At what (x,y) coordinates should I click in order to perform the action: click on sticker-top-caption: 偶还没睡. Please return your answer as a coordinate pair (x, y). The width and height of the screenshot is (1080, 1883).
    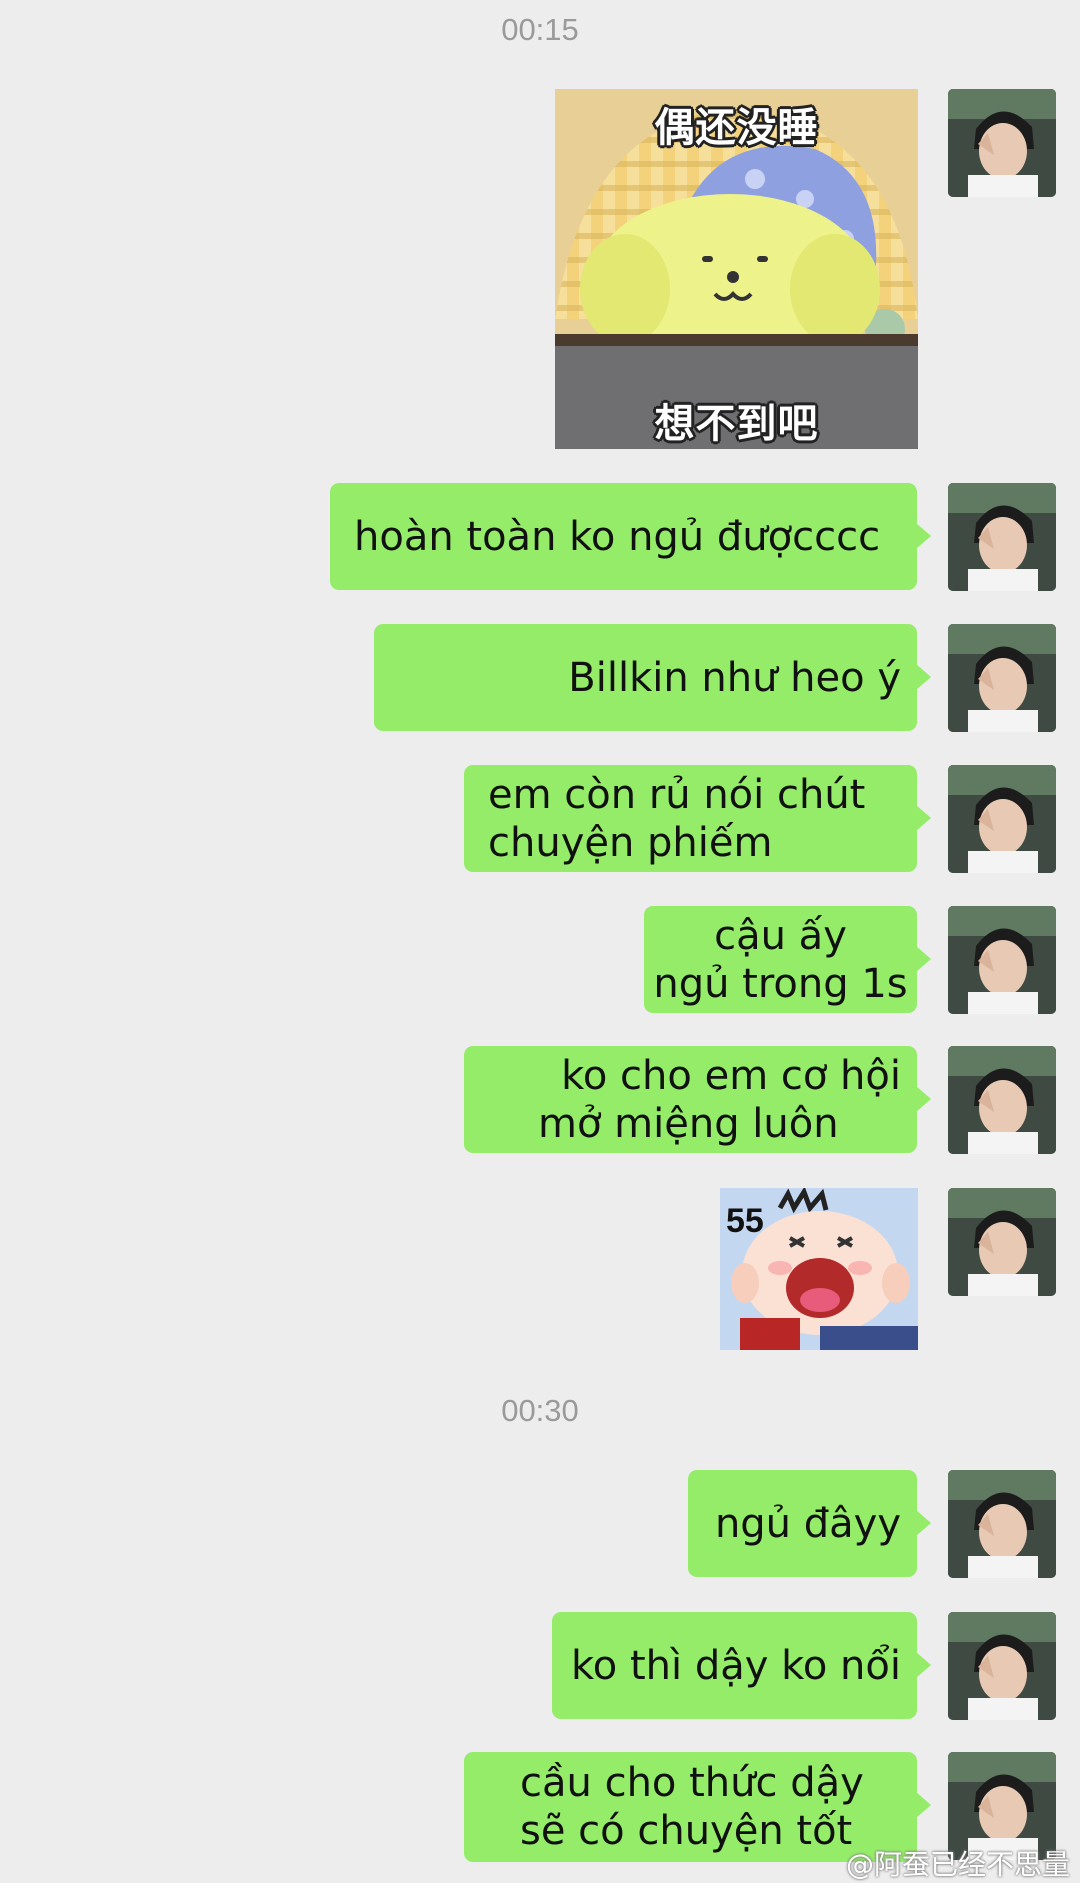
    Looking at the image, I should click on (736, 128).